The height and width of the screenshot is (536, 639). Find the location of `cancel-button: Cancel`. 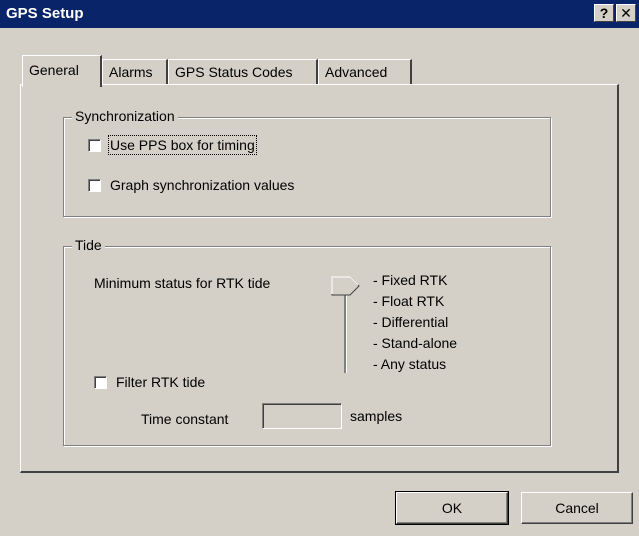

cancel-button: Cancel is located at coordinates (577, 508).